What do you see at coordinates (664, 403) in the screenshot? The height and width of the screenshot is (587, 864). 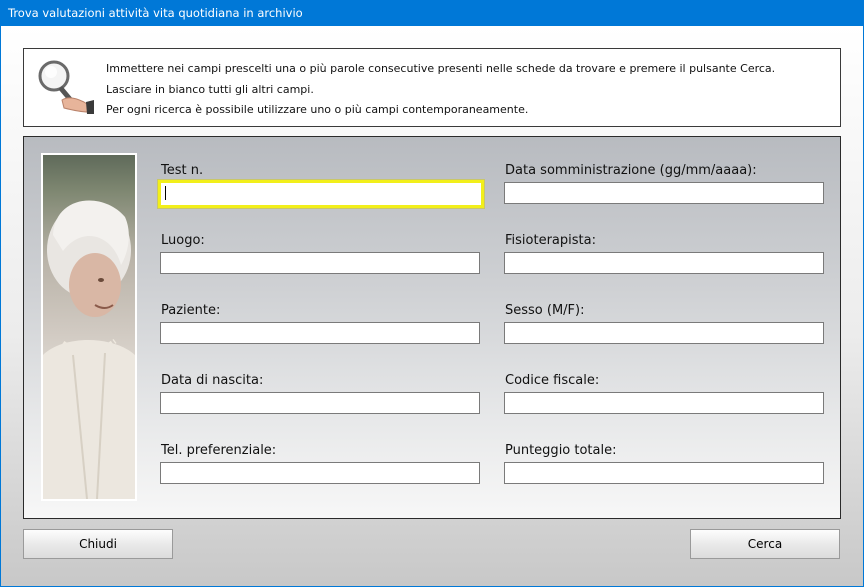 I see `tax-code-input` at bounding box center [664, 403].